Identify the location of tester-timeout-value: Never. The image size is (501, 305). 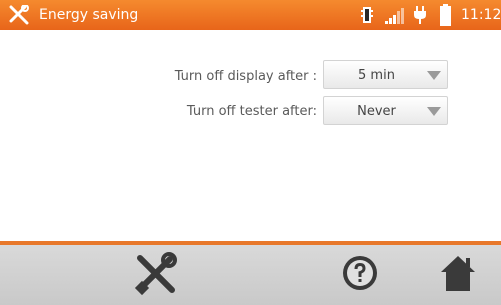
(376, 111).